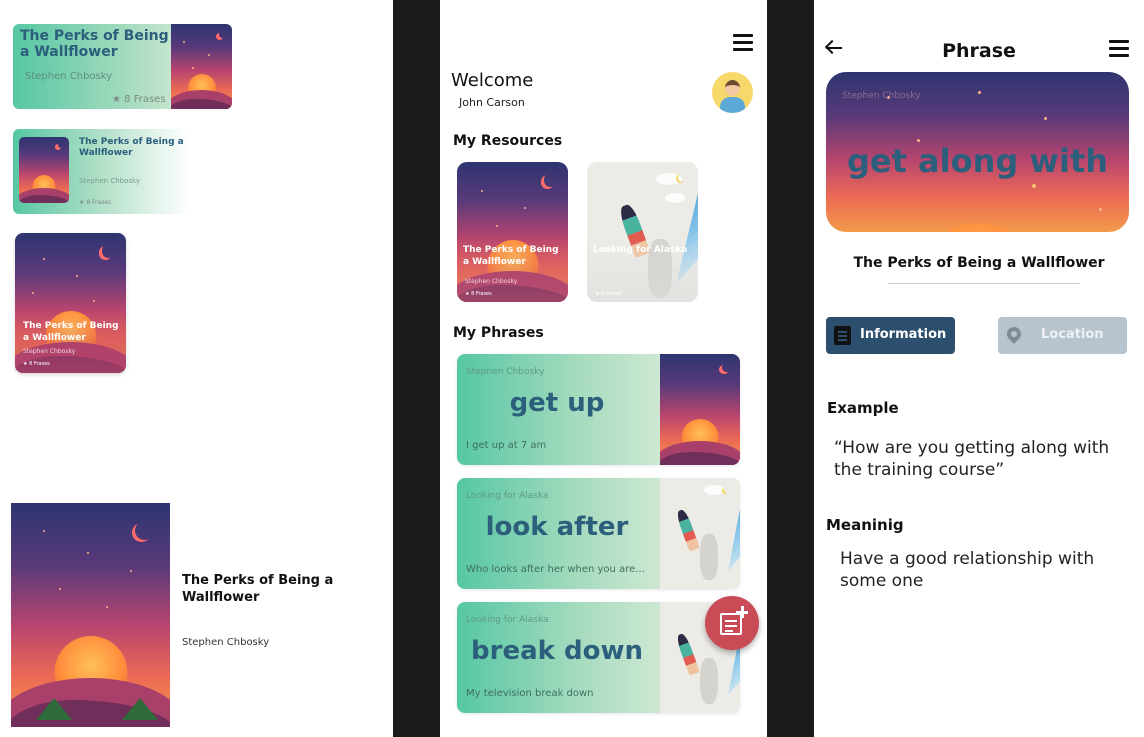 Image resolution: width=1144 pixels, height=737 pixels. Describe the element at coordinates (732, 92) in the screenshot. I see `avatar` at that location.